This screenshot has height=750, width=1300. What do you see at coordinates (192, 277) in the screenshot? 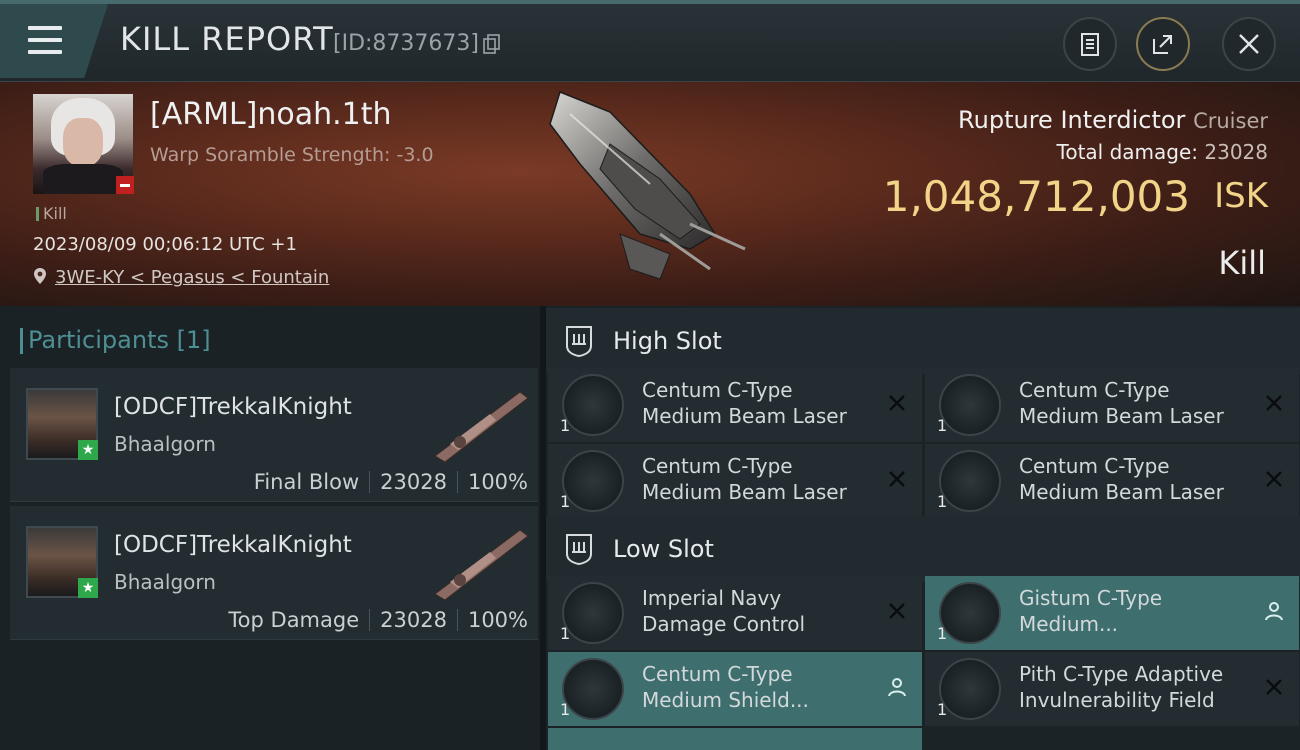
I see `kill-location-link: 3WE-KY < Pegasus < Fountain` at bounding box center [192, 277].